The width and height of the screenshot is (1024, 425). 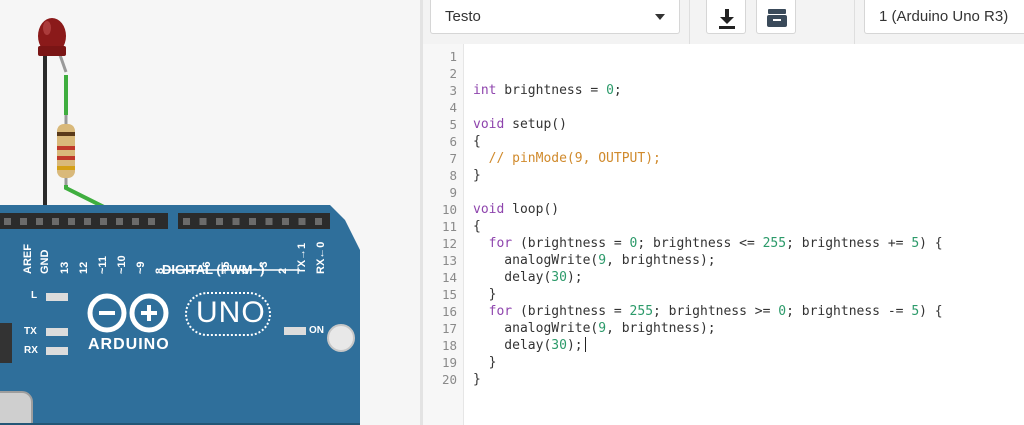 I want to click on mode-dropdown: Testo, so click(x=555, y=17).